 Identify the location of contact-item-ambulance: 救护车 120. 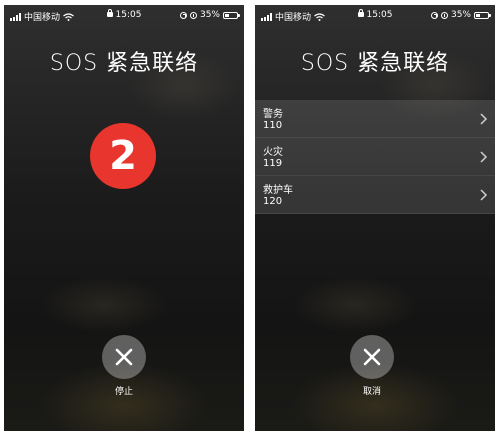
(375, 195).